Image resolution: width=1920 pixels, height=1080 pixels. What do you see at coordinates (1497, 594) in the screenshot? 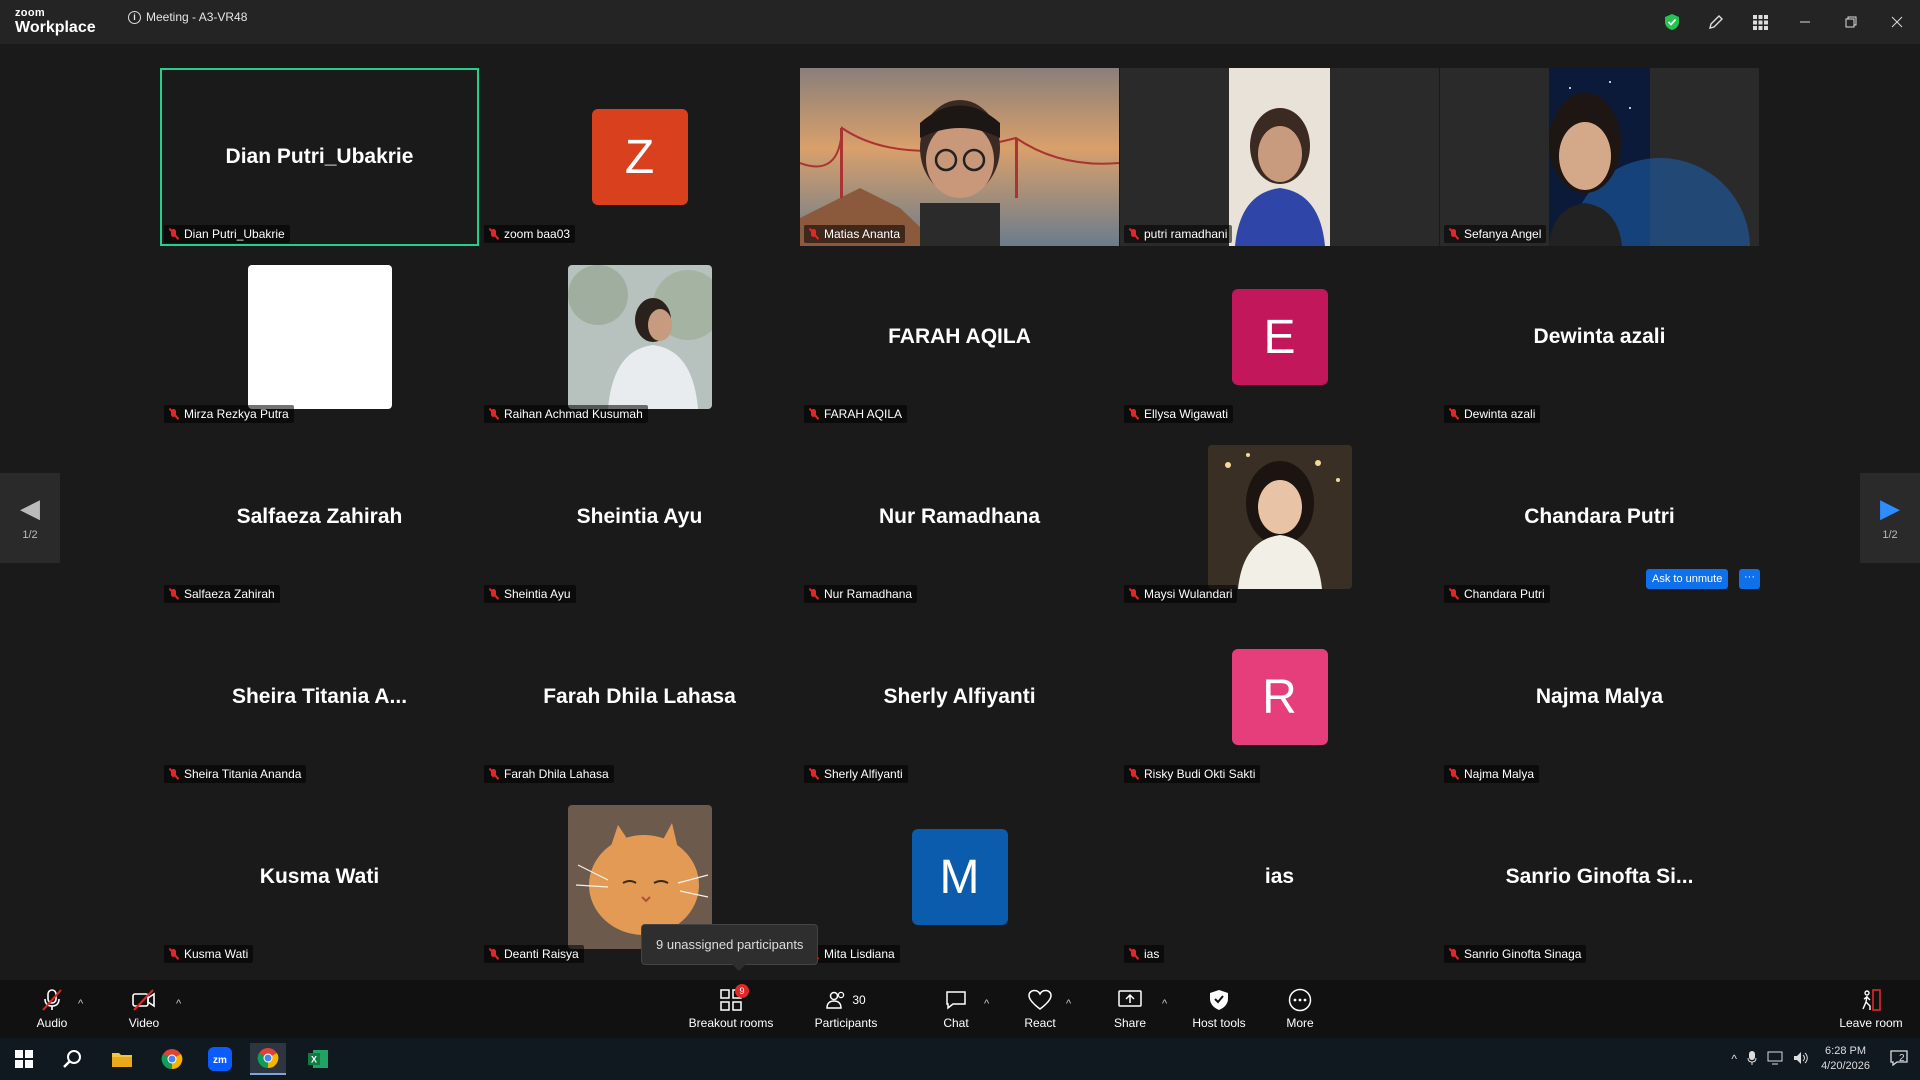
I see `participant-name-label: Chandara Putri` at bounding box center [1497, 594].